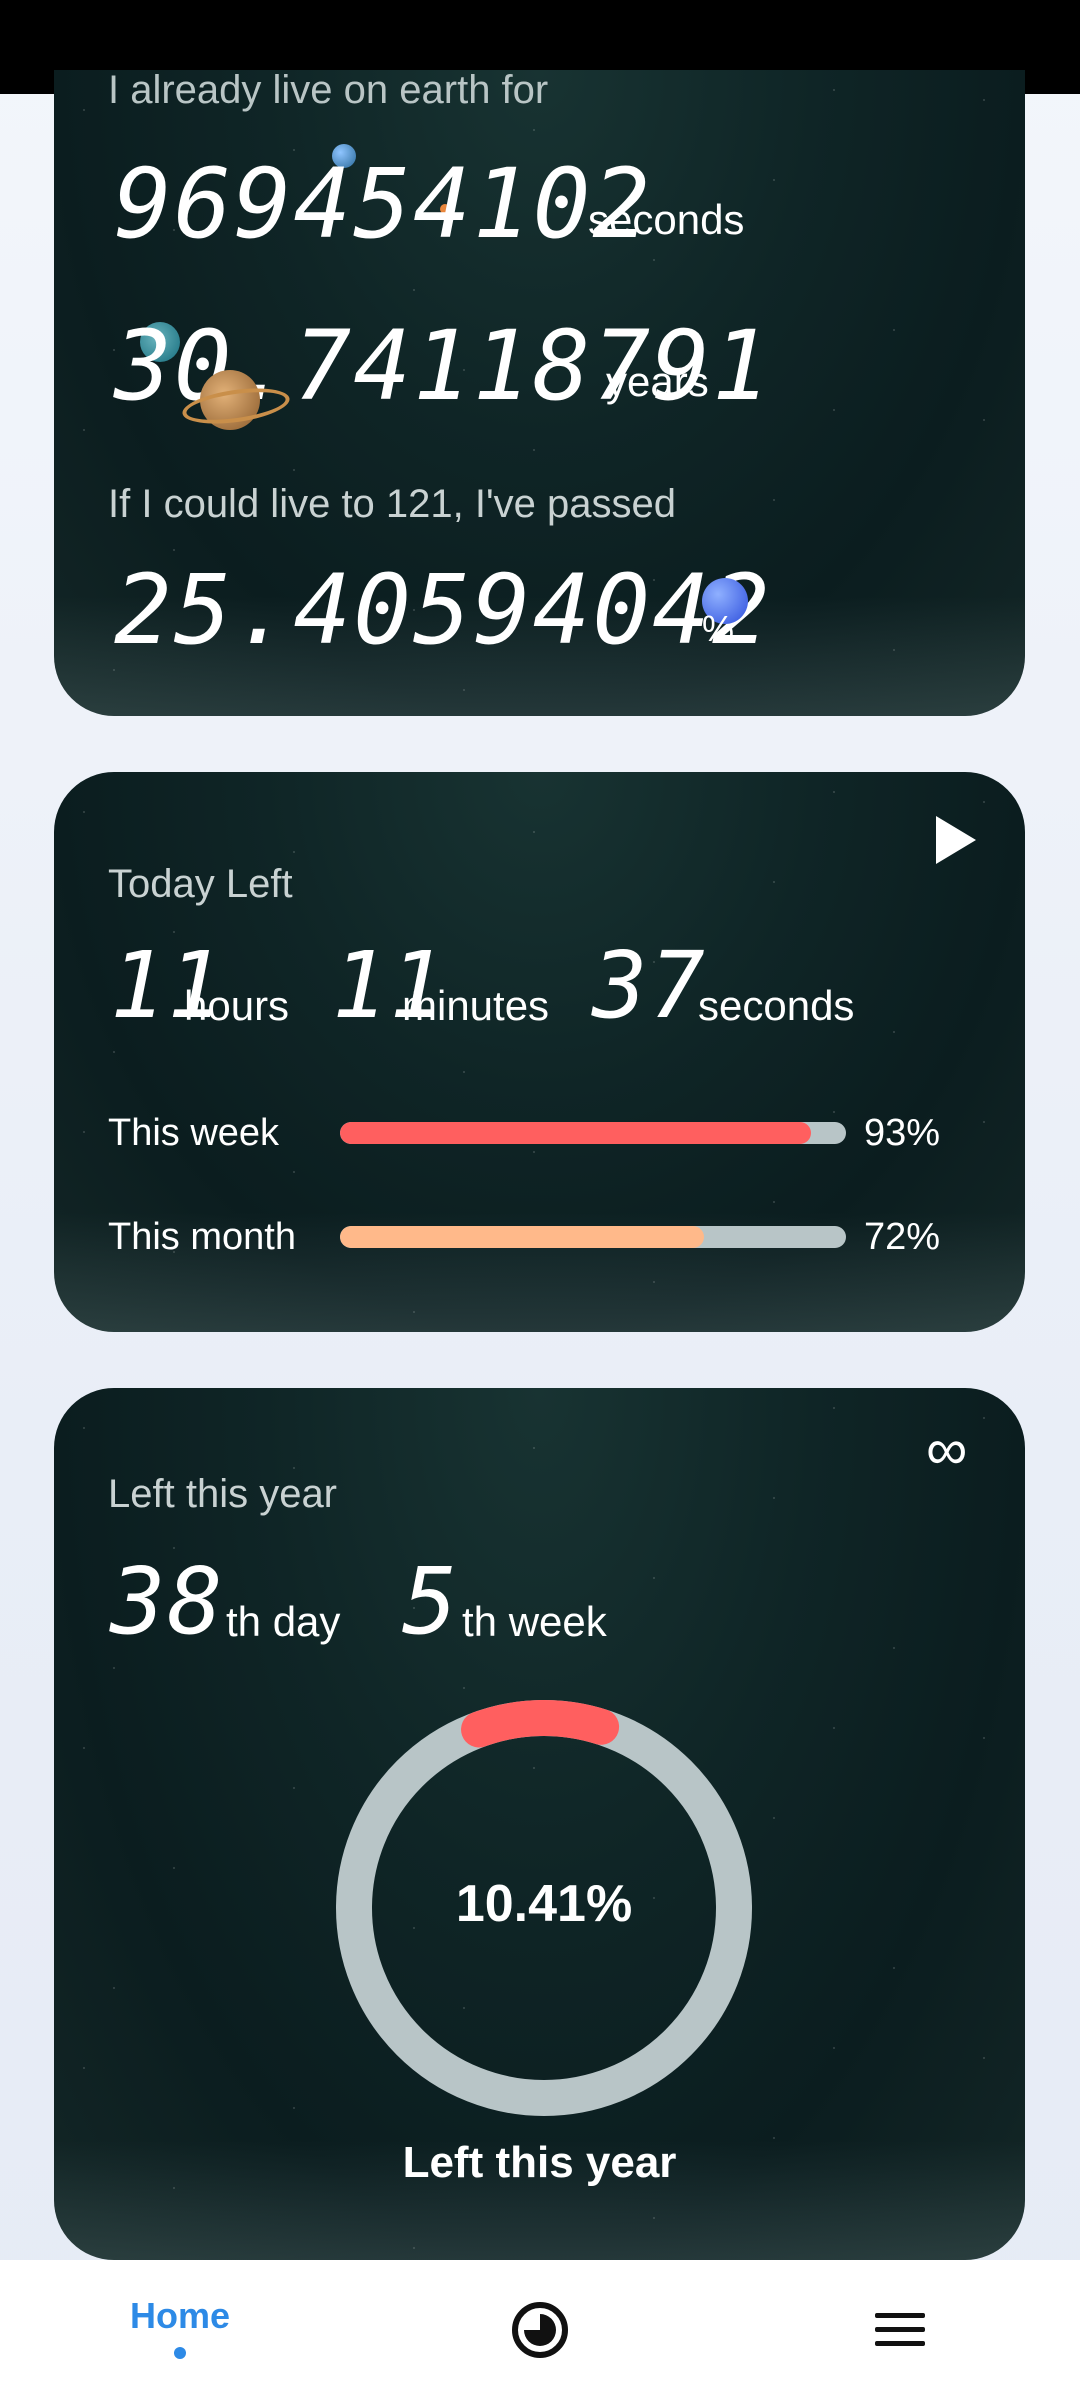  What do you see at coordinates (476, 1005) in the screenshot?
I see `minutes-unit-label: minutes` at bounding box center [476, 1005].